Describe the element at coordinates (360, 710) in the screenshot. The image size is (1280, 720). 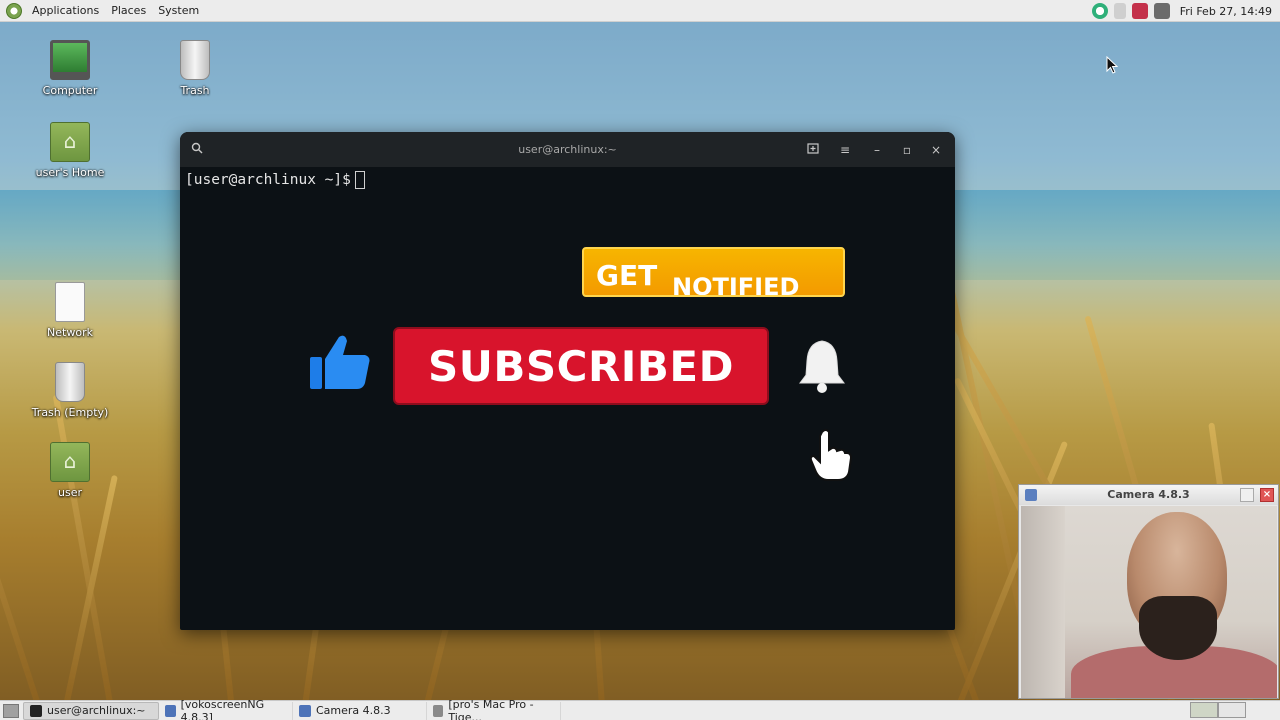
I see `taskbar-item-camera: Camera 4.8.3` at that location.